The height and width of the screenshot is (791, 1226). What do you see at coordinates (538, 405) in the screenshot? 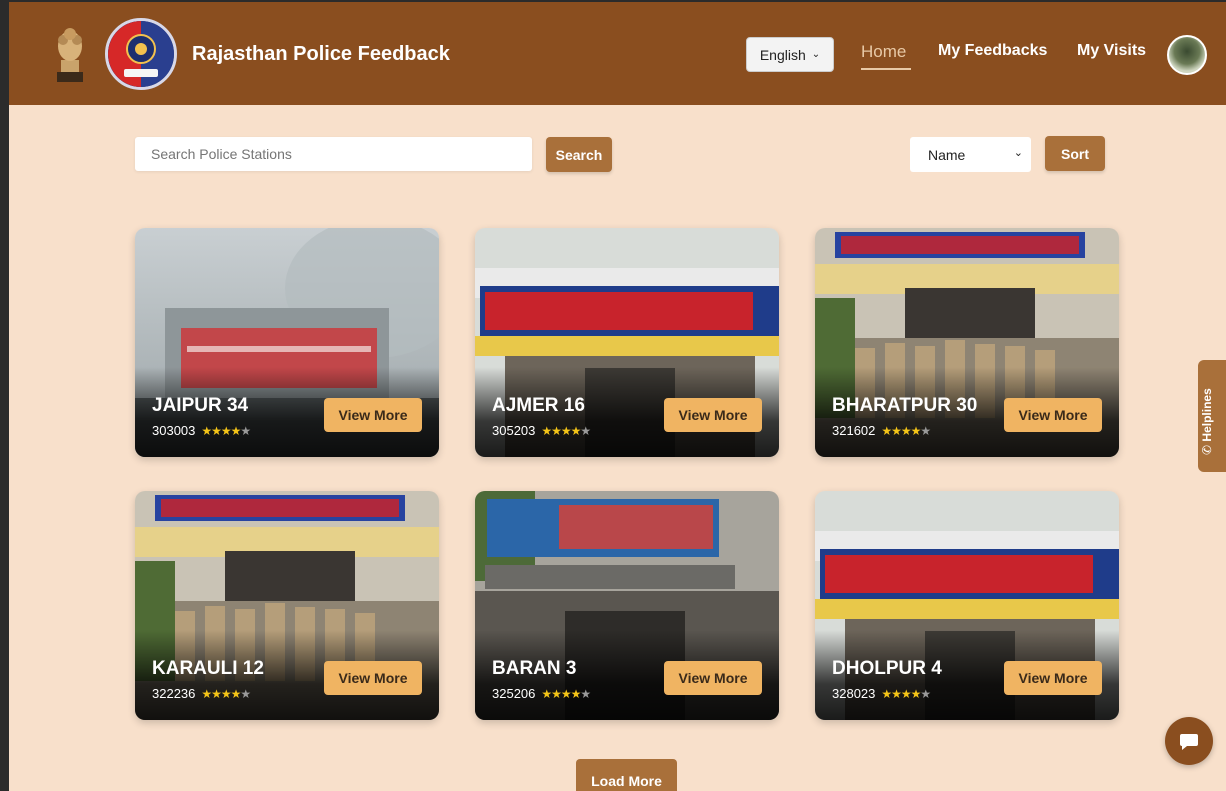
I see `station-name: AJMER 16` at bounding box center [538, 405].